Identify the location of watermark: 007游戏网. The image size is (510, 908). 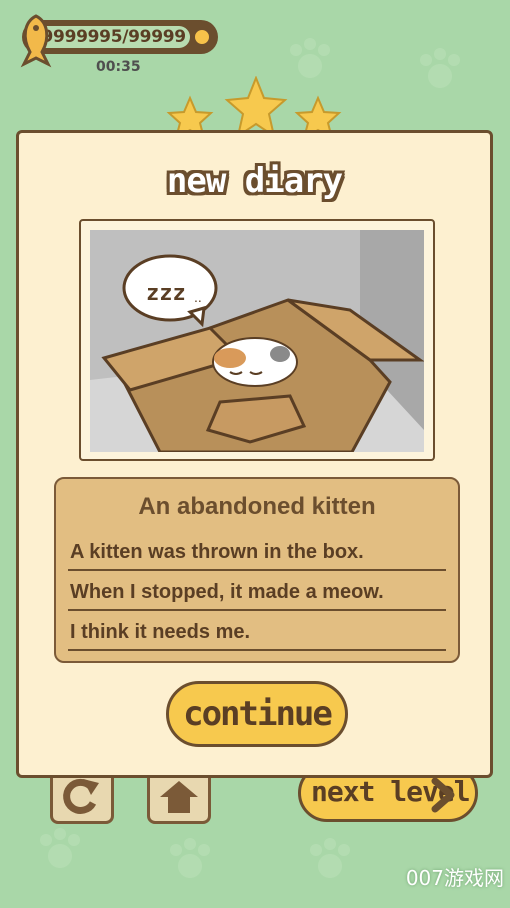
(454, 878).